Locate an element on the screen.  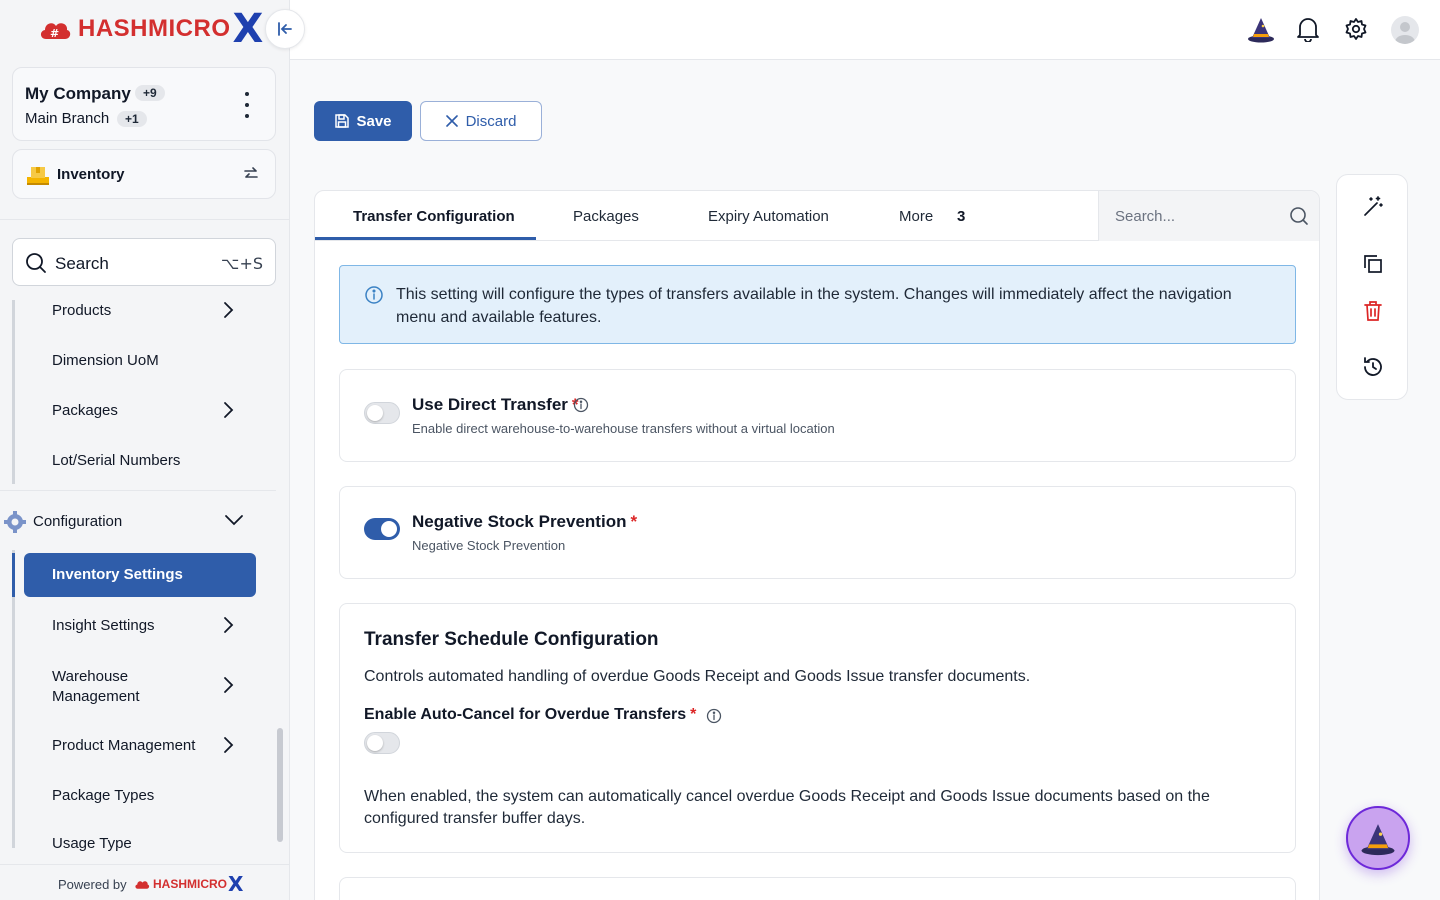
collapse-sidebar-button is located at coordinates (285, 29).